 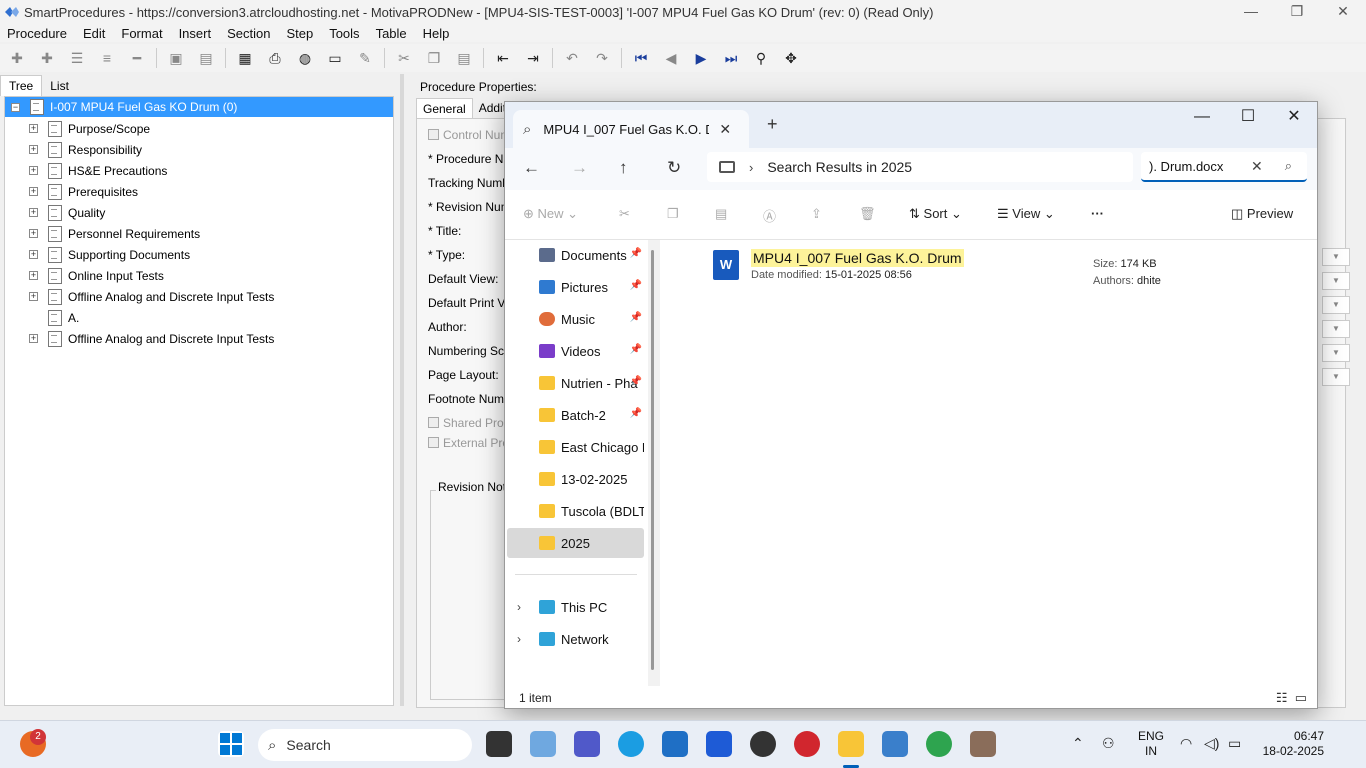 I want to click on start-icon, so click(x=231, y=744).